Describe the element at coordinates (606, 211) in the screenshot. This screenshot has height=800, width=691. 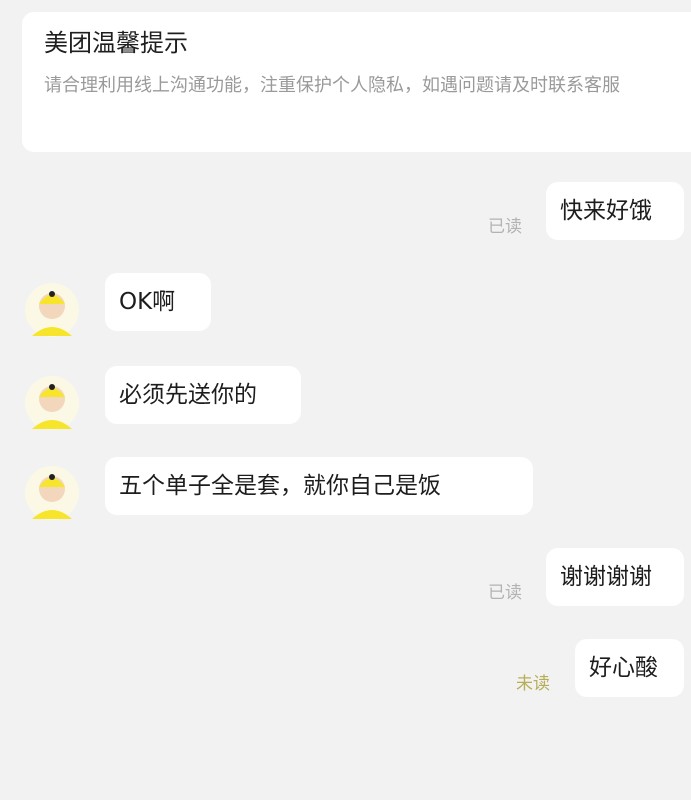
I see `message-text: 快来好饿` at that location.